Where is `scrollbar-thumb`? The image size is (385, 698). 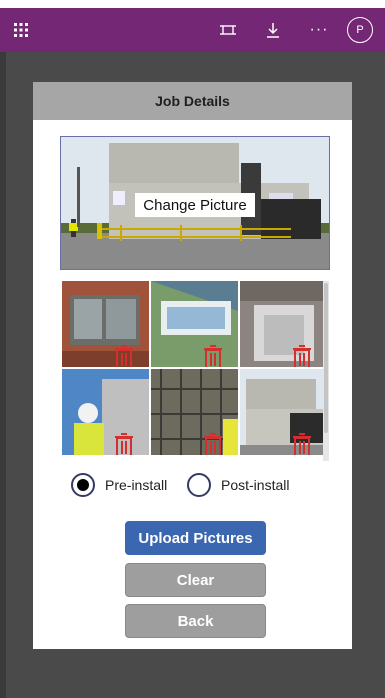 scrollbar-thumb is located at coordinates (326, 358).